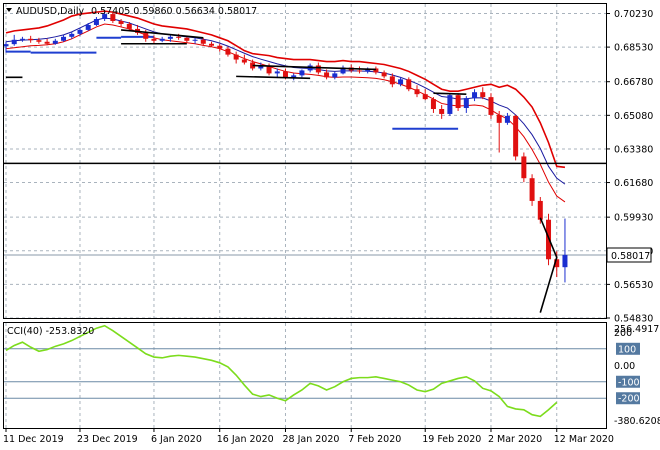 Image resolution: width=660 pixels, height=450 pixels. What do you see at coordinates (633, 285) in the screenshot?
I see `price-tick-label: 0.56530` at bounding box center [633, 285].